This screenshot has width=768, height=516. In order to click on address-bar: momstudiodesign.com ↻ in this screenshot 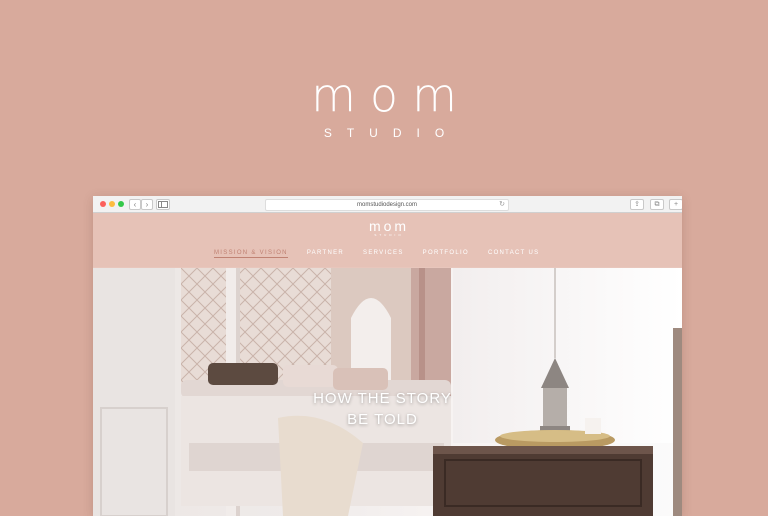, I will do `click(387, 205)`.